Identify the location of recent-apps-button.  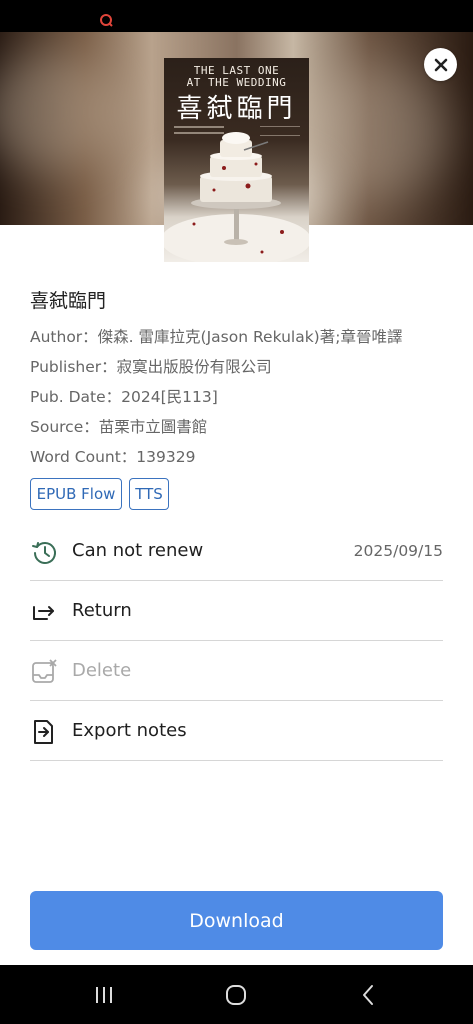
(104, 995).